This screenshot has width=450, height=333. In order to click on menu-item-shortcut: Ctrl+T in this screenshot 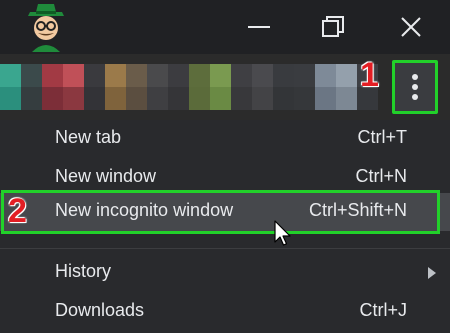, I will do `click(382, 137)`.